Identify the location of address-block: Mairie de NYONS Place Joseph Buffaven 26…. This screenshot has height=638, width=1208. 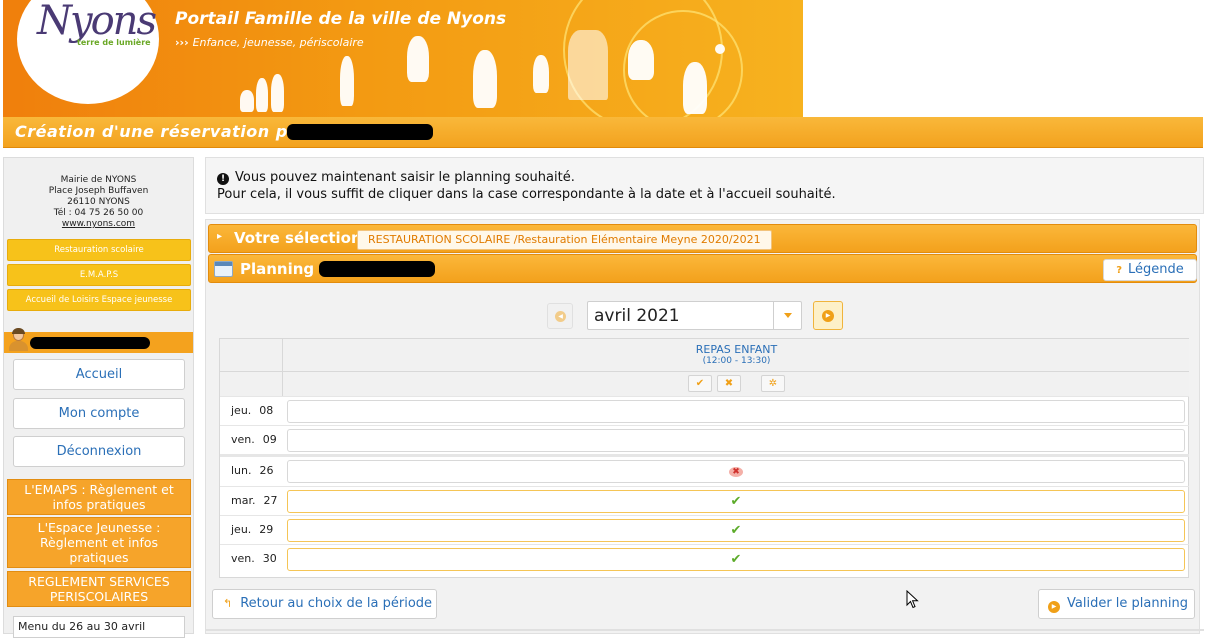
(98, 202).